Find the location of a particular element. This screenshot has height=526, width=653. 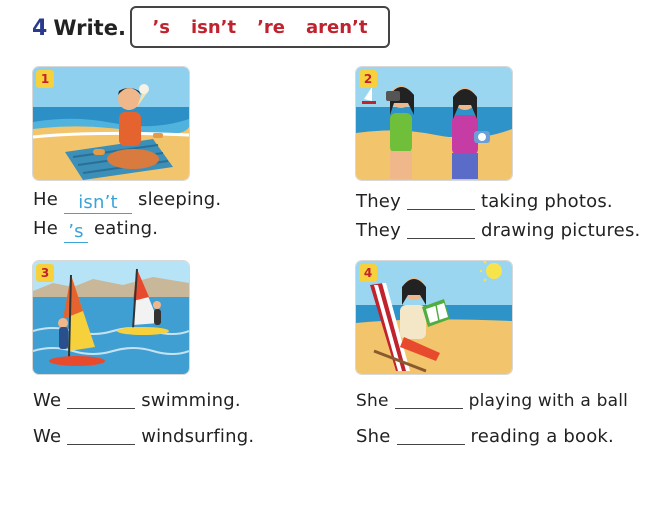

answer-blank: ’s is located at coordinates (76, 232).